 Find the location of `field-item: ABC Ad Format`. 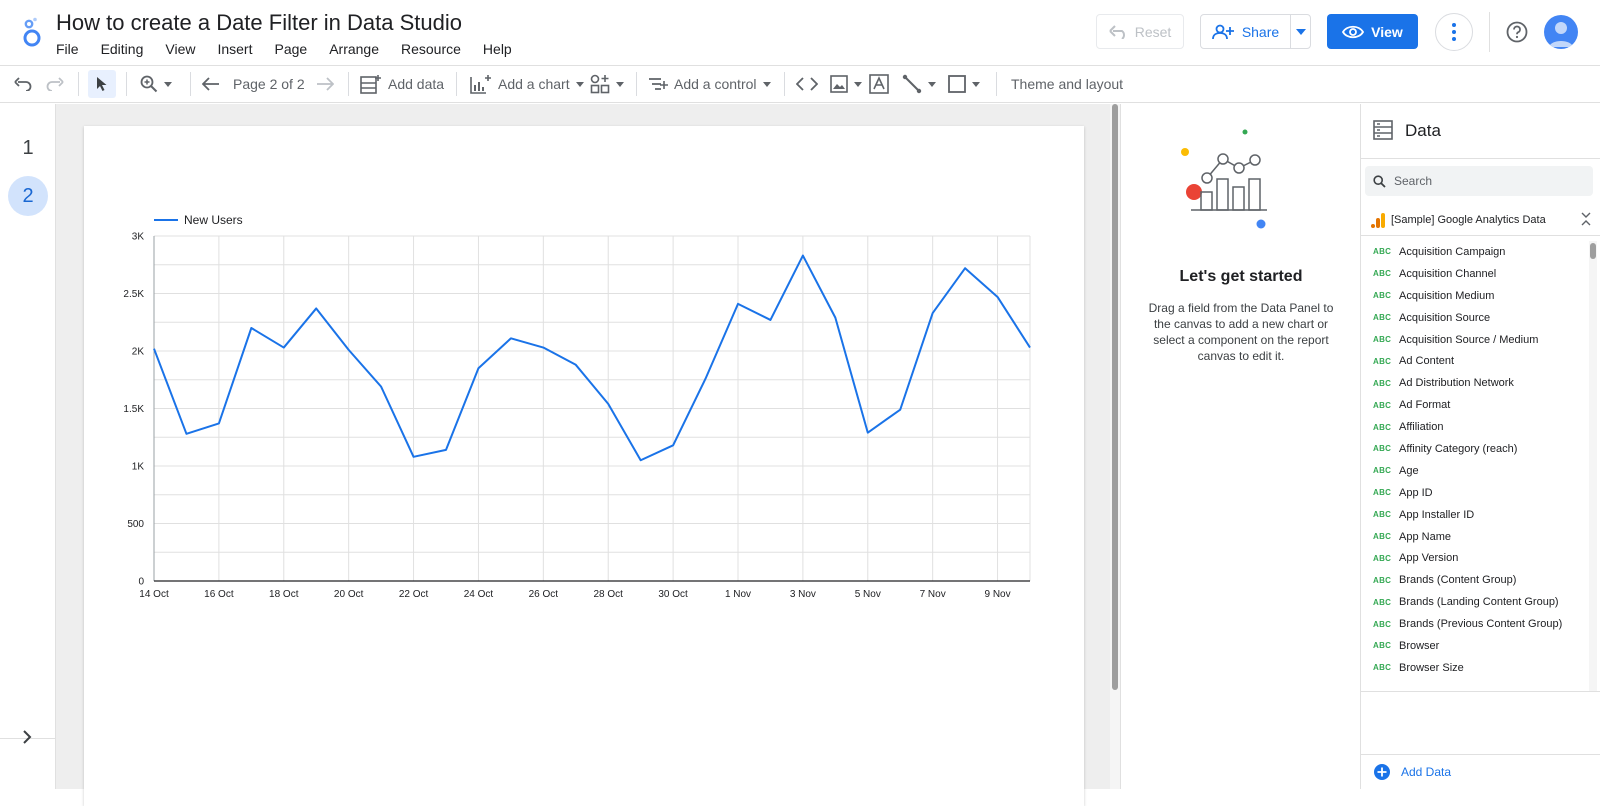

field-item: ABC Ad Format is located at coordinates (1475, 405).